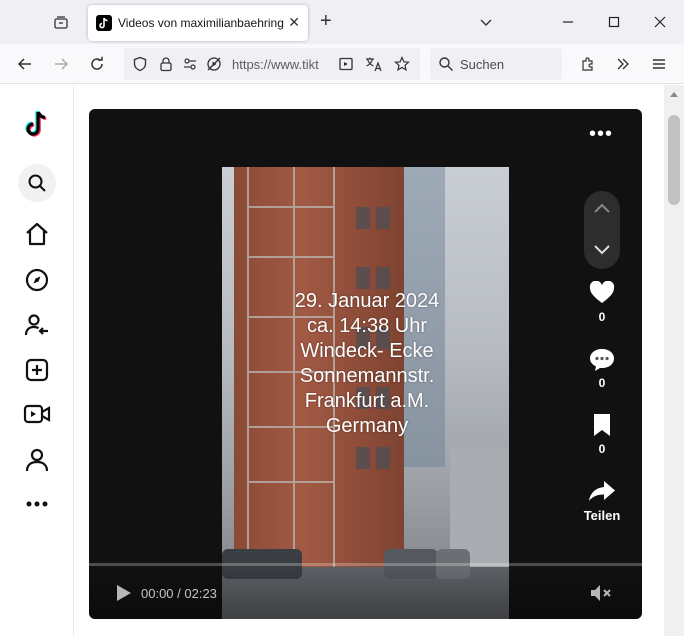 The height and width of the screenshot is (636, 684). Describe the element at coordinates (140, 64) in the screenshot. I see `tracking-protection-shield-icon` at that location.